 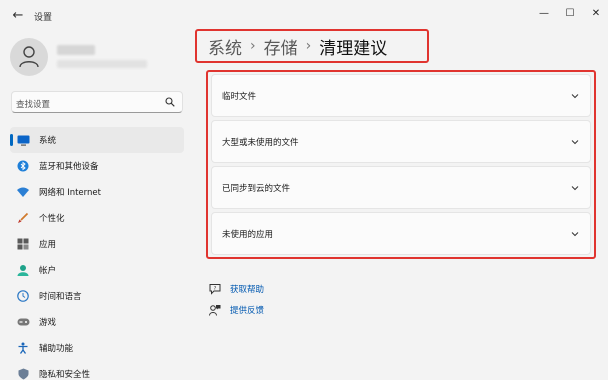 I want to click on monitor-icon, so click(x=23, y=140).